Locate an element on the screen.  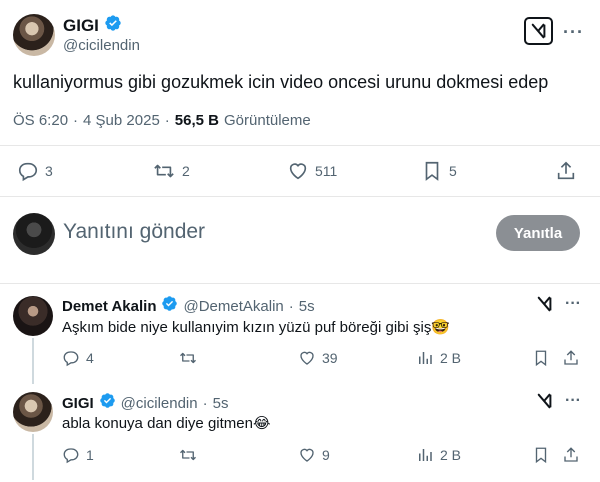
reply-submit-button: Yanıtla is located at coordinates (538, 233).